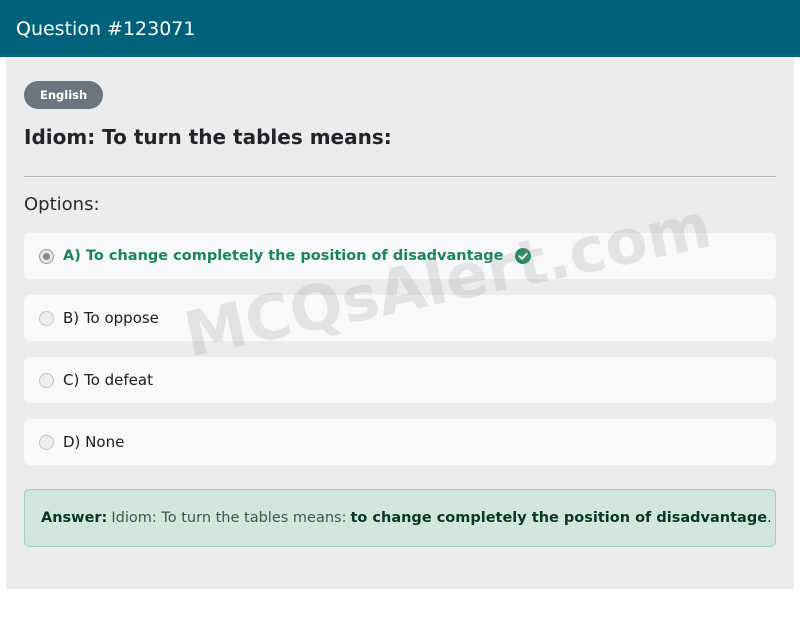 The width and height of the screenshot is (800, 620). I want to click on option-b: B) To oppose, so click(400, 318).